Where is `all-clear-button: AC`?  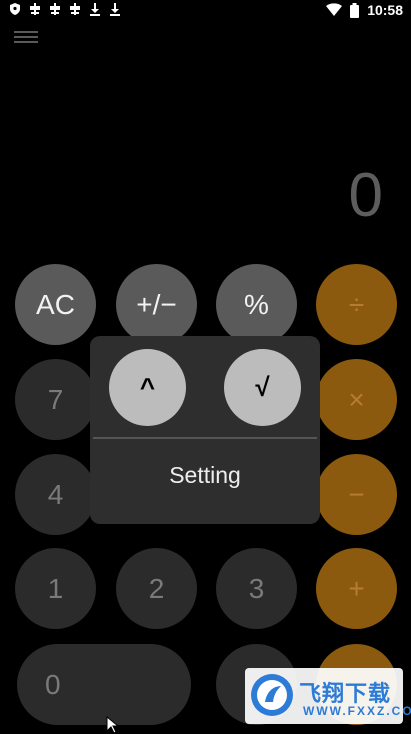 all-clear-button: AC is located at coordinates (55, 304).